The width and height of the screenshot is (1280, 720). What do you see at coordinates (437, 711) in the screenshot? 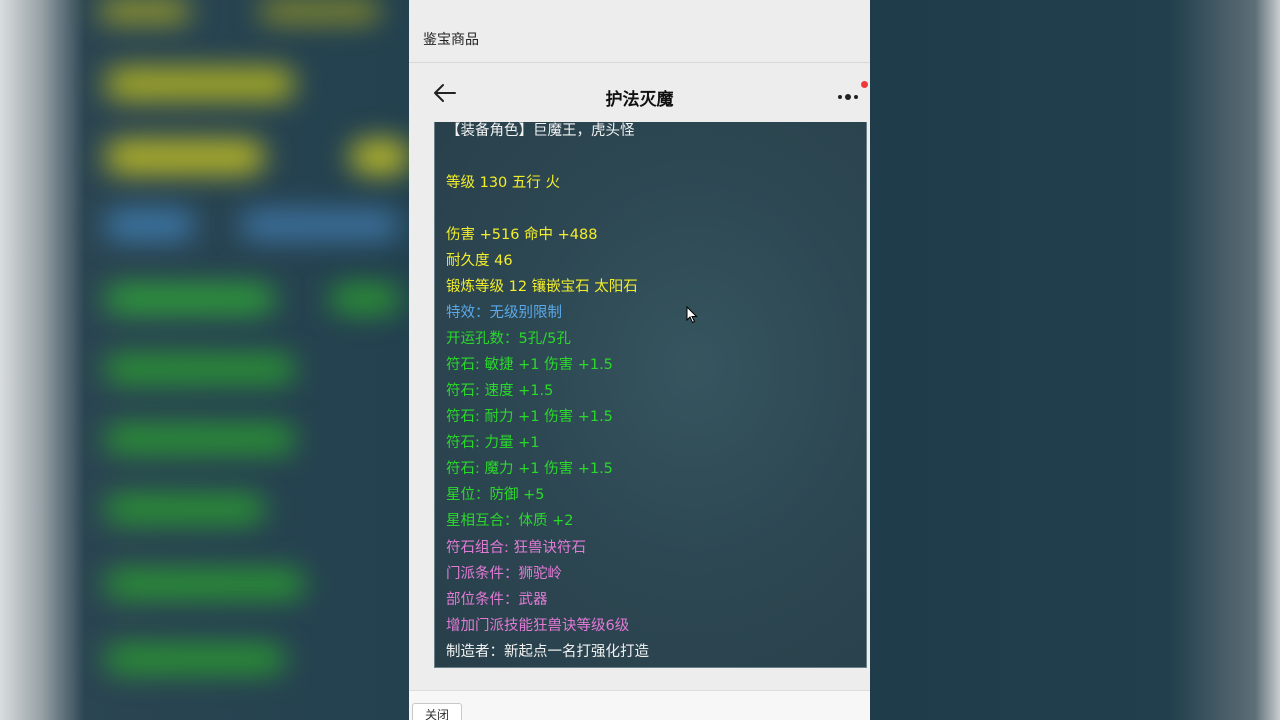
I see `close-button: 关闭` at bounding box center [437, 711].